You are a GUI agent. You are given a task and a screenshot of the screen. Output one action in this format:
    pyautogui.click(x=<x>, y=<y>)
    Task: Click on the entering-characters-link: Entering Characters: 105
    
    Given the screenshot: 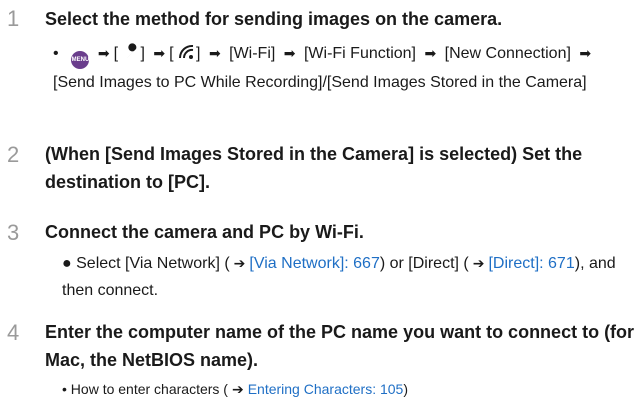 What is the action you would take?
    pyautogui.click(x=326, y=389)
    